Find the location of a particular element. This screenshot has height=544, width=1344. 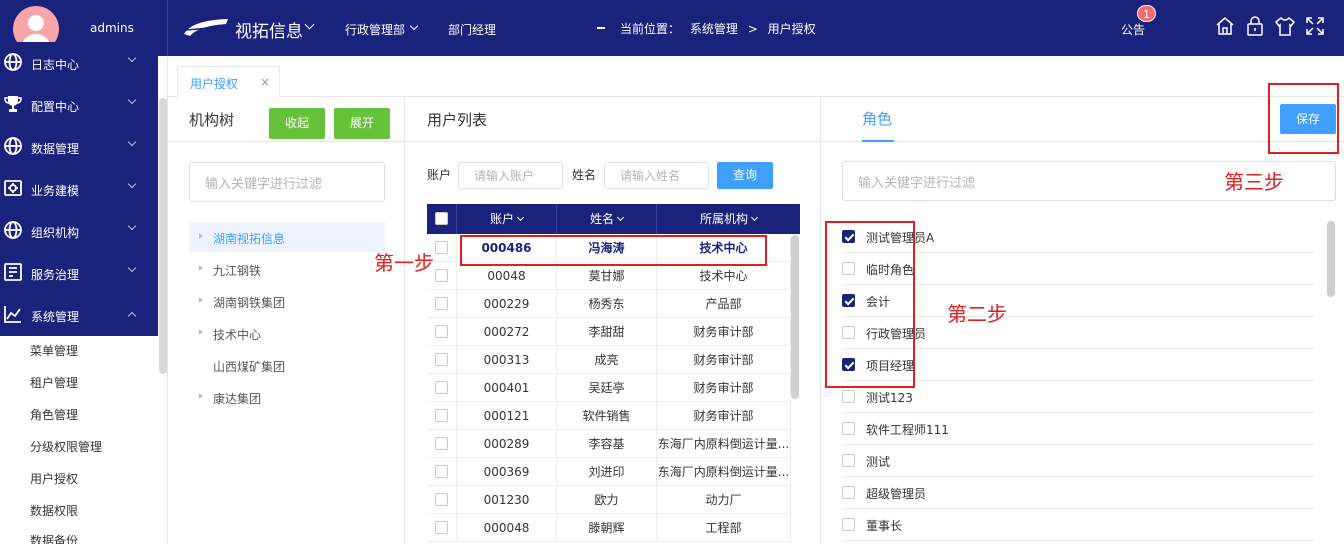

sidebar-item-modeling: 业务建模 is located at coordinates (79, 189).